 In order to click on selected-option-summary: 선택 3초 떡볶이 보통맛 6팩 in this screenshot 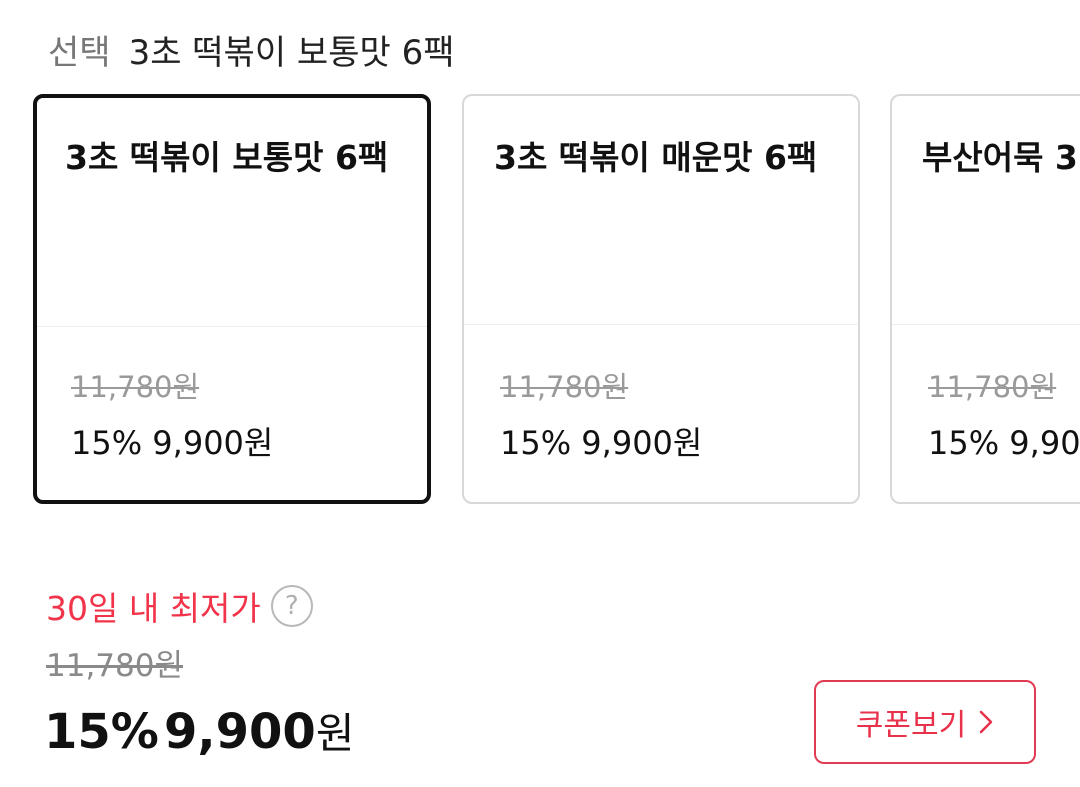, I will do `click(251, 53)`.